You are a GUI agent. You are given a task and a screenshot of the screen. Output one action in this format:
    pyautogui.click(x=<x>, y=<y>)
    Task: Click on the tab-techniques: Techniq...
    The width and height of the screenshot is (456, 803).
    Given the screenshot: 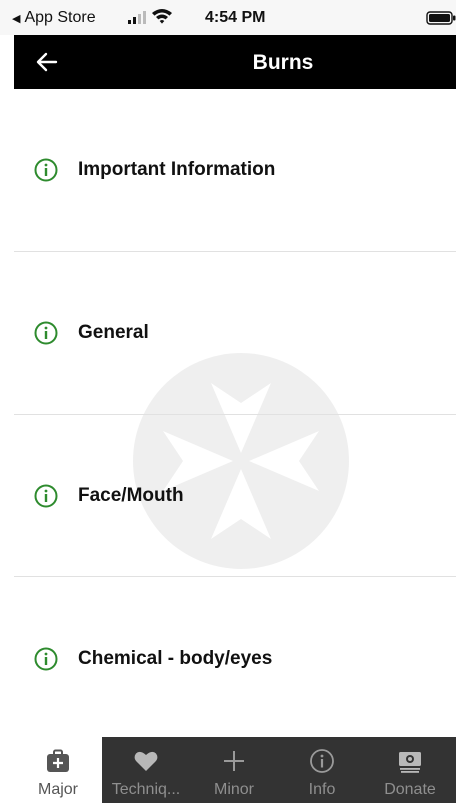 What is the action you would take?
    pyautogui.click(x=146, y=770)
    